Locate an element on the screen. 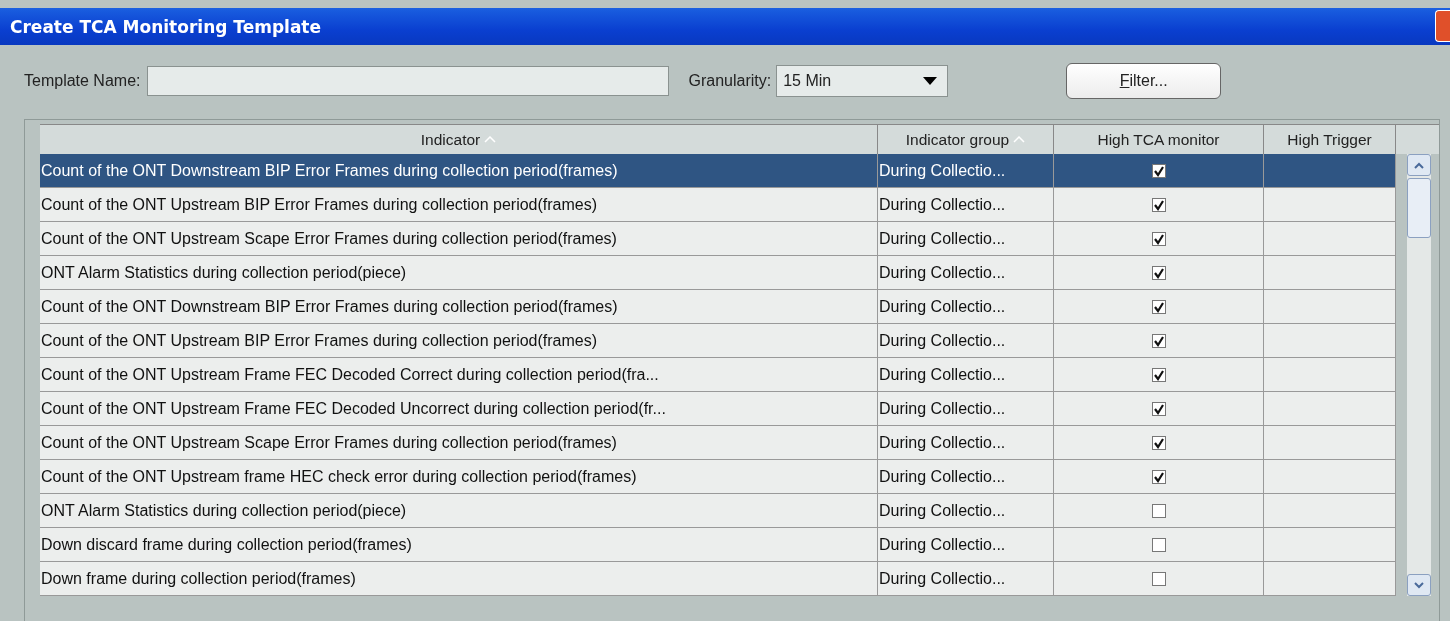 This screenshot has width=1454, height=621. header-label: Indicator group is located at coordinates (957, 139).